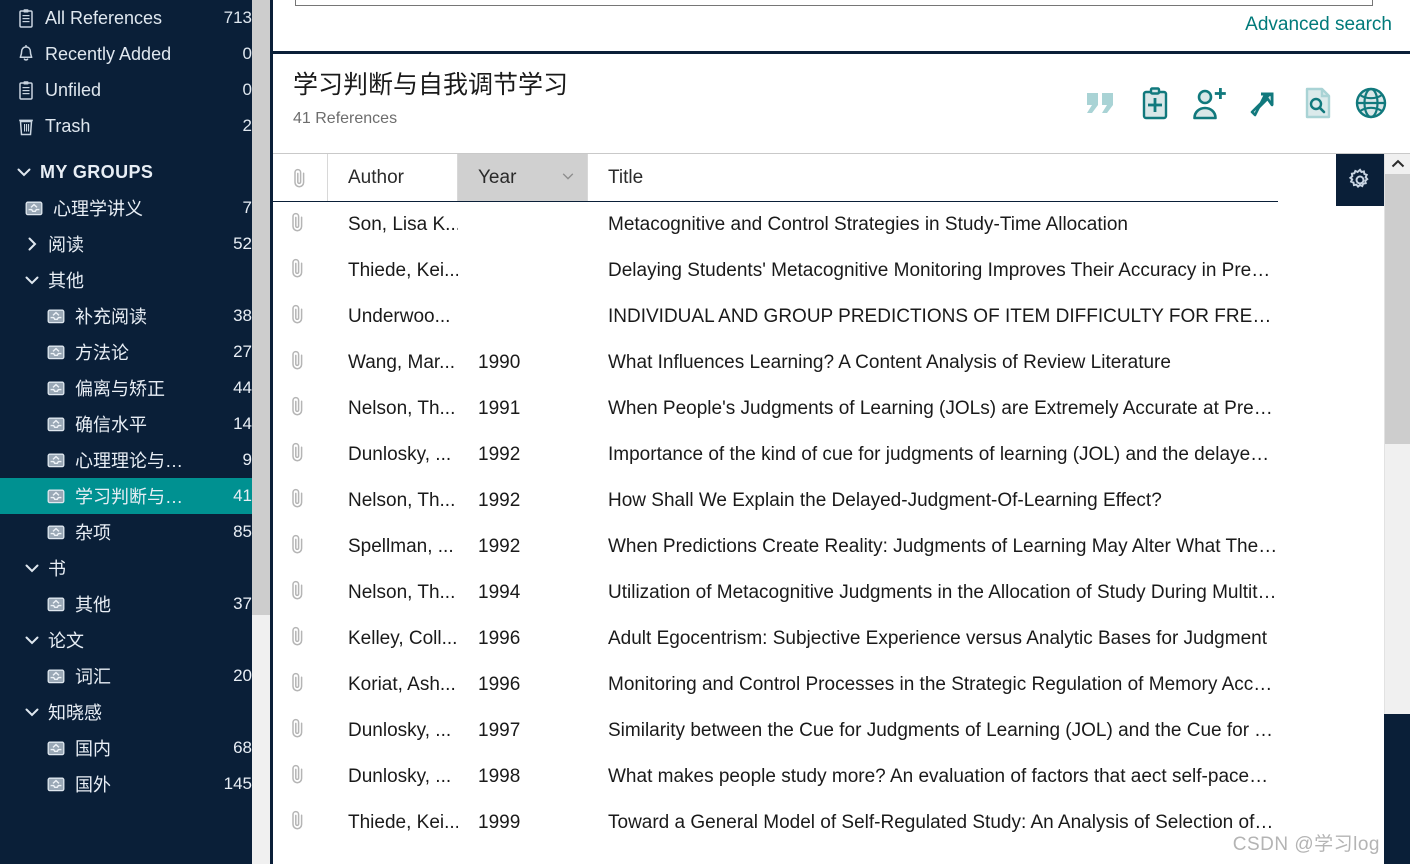 This screenshot has width=1410, height=864. I want to click on sidebar-item-1: All References 713, so click(135, 18).